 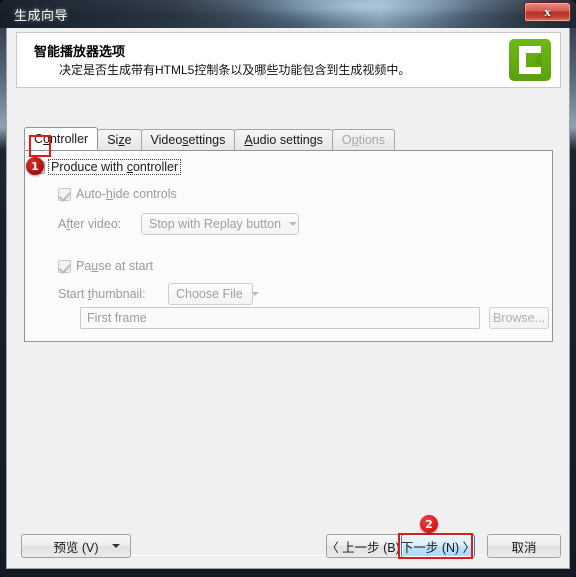 What do you see at coordinates (115, 266) in the screenshot?
I see `pause-at-start-label: Pause at start` at bounding box center [115, 266].